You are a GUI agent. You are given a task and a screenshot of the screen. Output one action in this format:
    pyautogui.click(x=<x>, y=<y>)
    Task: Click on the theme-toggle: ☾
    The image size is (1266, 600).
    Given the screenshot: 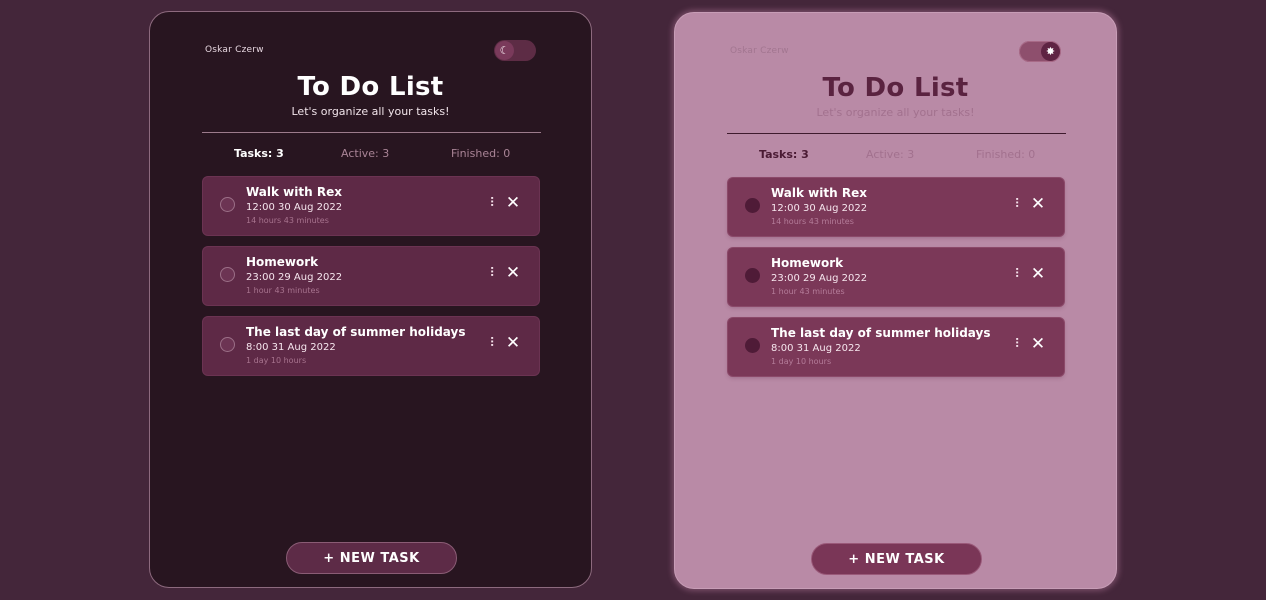 What is the action you would take?
    pyautogui.click(x=515, y=50)
    